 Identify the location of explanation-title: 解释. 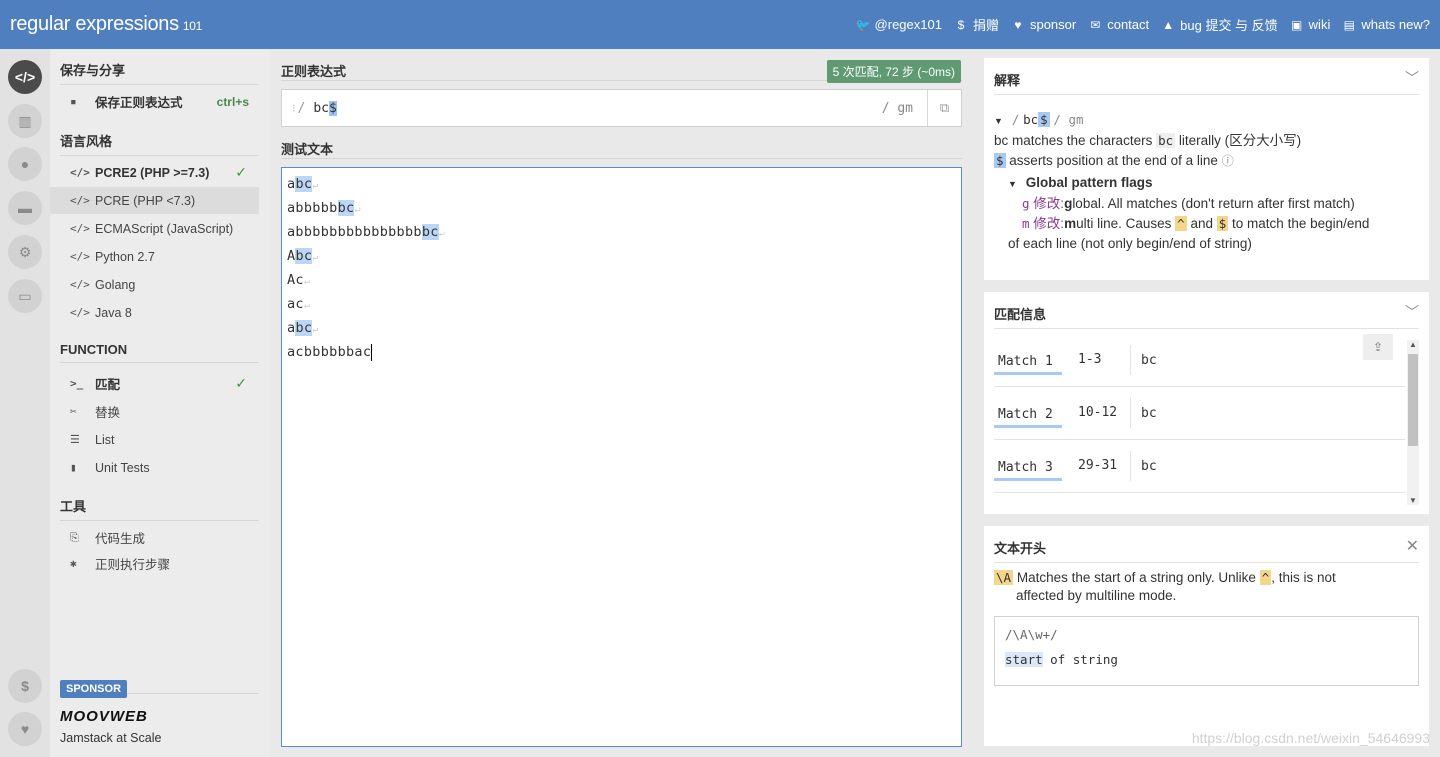
(1007, 80).